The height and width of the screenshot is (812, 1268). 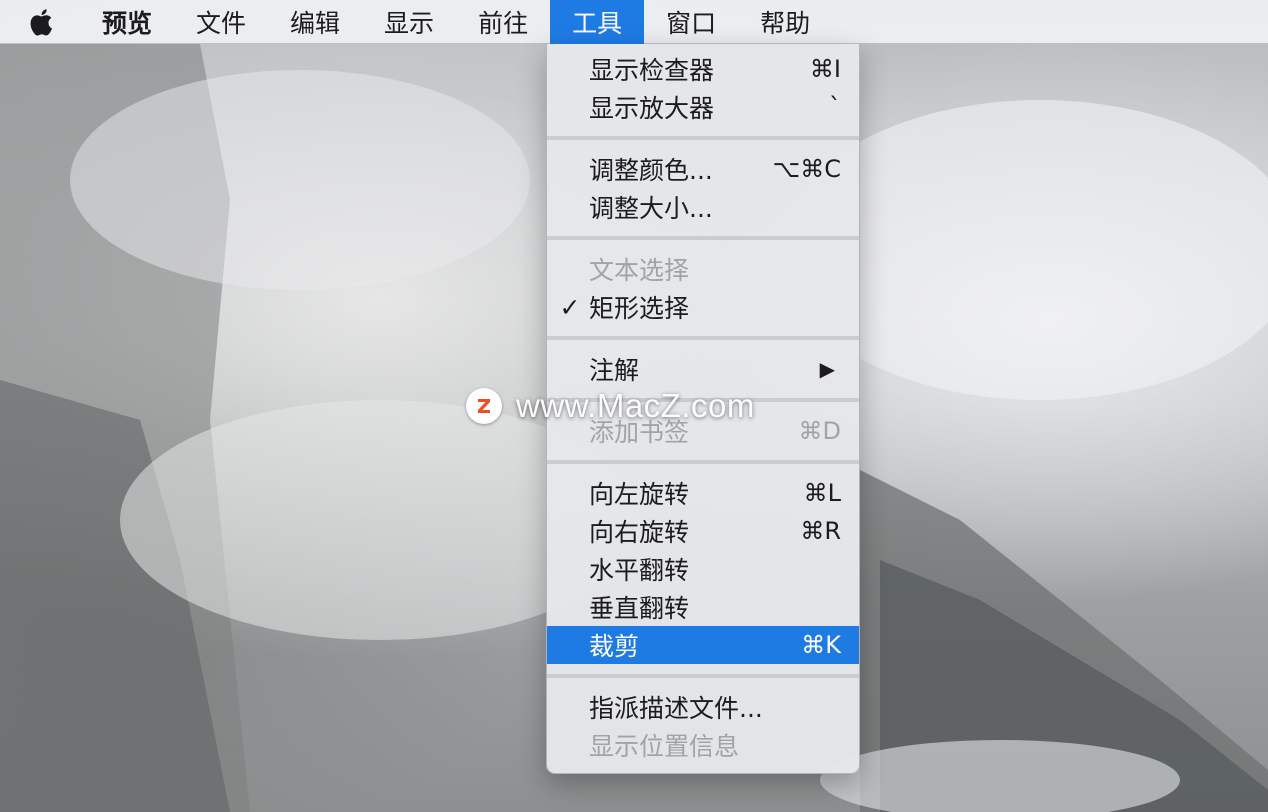 What do you see at coordinates (570, 307) in the screenshot?
I see `checkmark-icon: ✓` at bounding box center [570, 307].